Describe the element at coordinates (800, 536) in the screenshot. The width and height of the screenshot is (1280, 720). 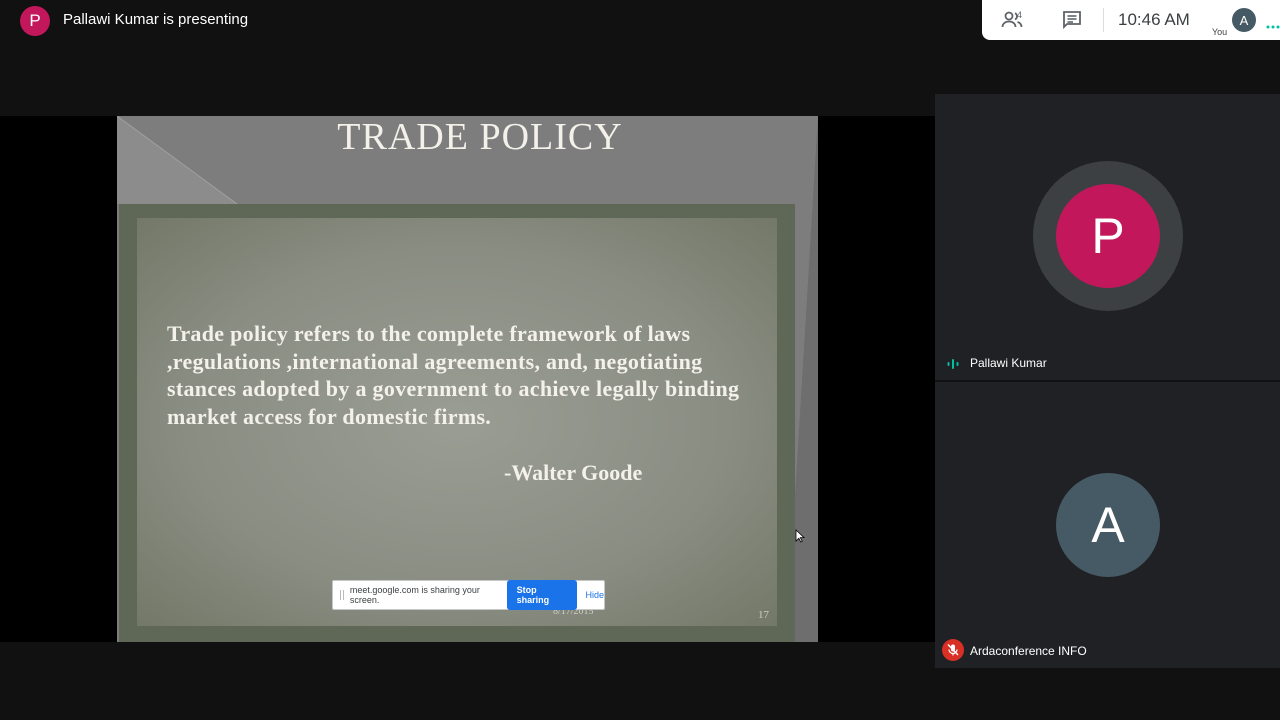
I see `mouse-cursor-icon` at that location.